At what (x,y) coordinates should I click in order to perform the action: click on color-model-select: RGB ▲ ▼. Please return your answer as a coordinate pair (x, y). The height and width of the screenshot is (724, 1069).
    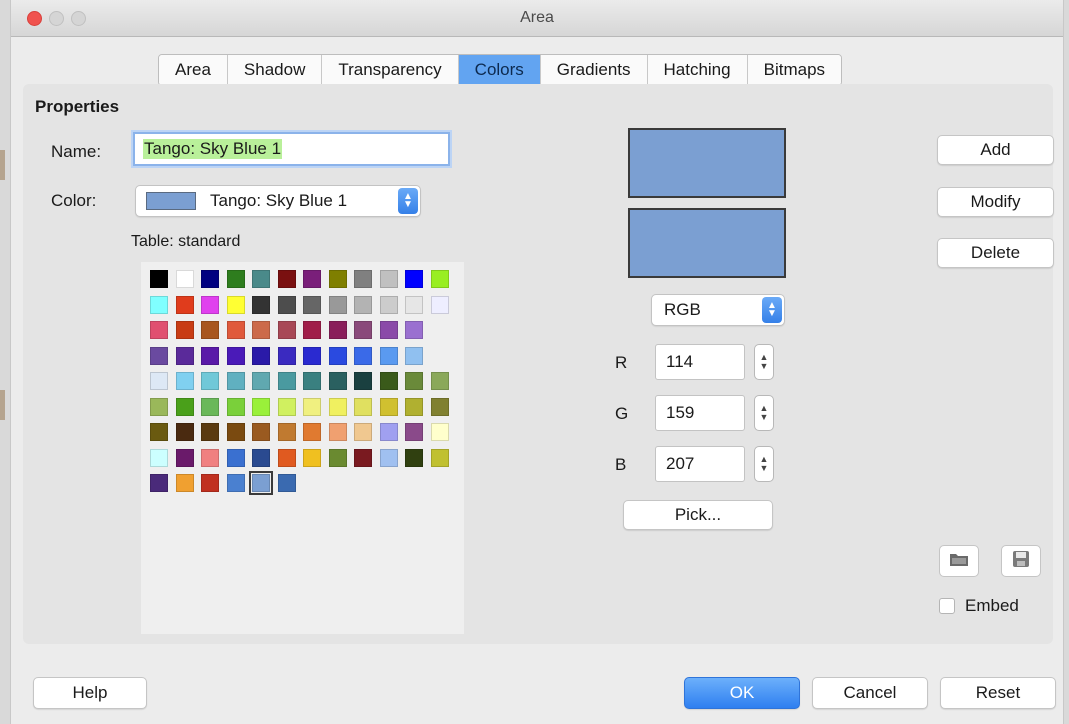
    Looking at the image, I should click on (718, 310).